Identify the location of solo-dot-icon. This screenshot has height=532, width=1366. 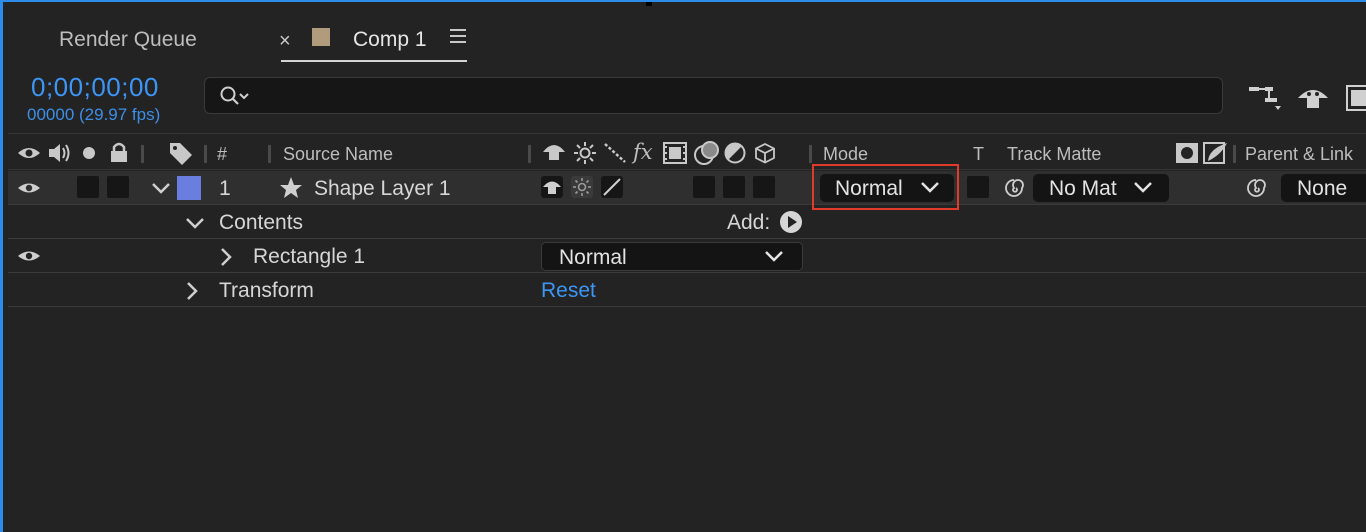
(89, 153).